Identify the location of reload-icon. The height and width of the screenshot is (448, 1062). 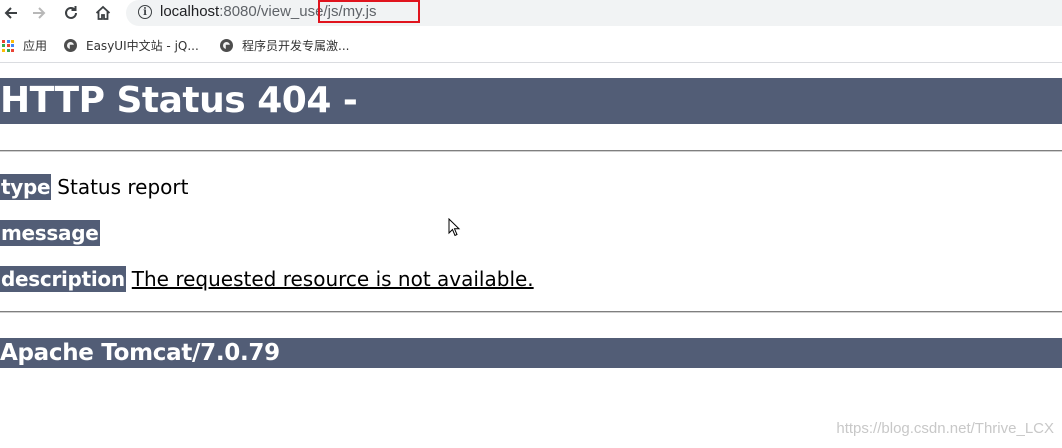
(71, 13).